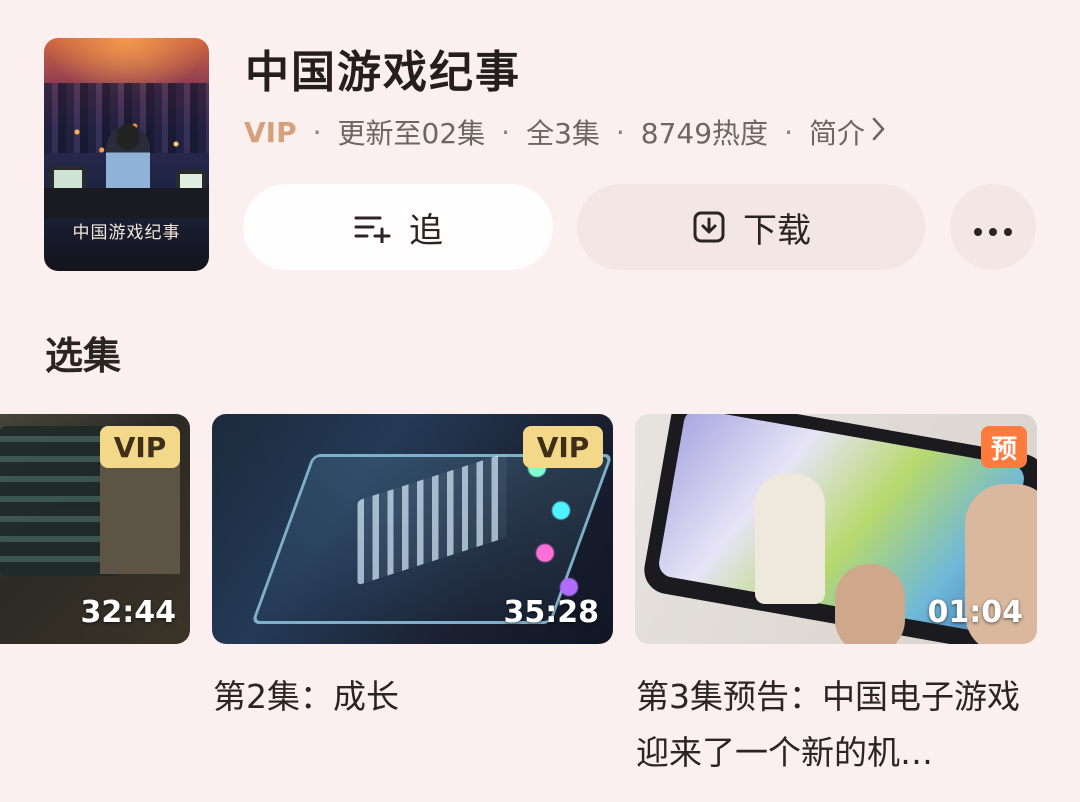  I want to click on follow-label: 追, so click(426, 230).